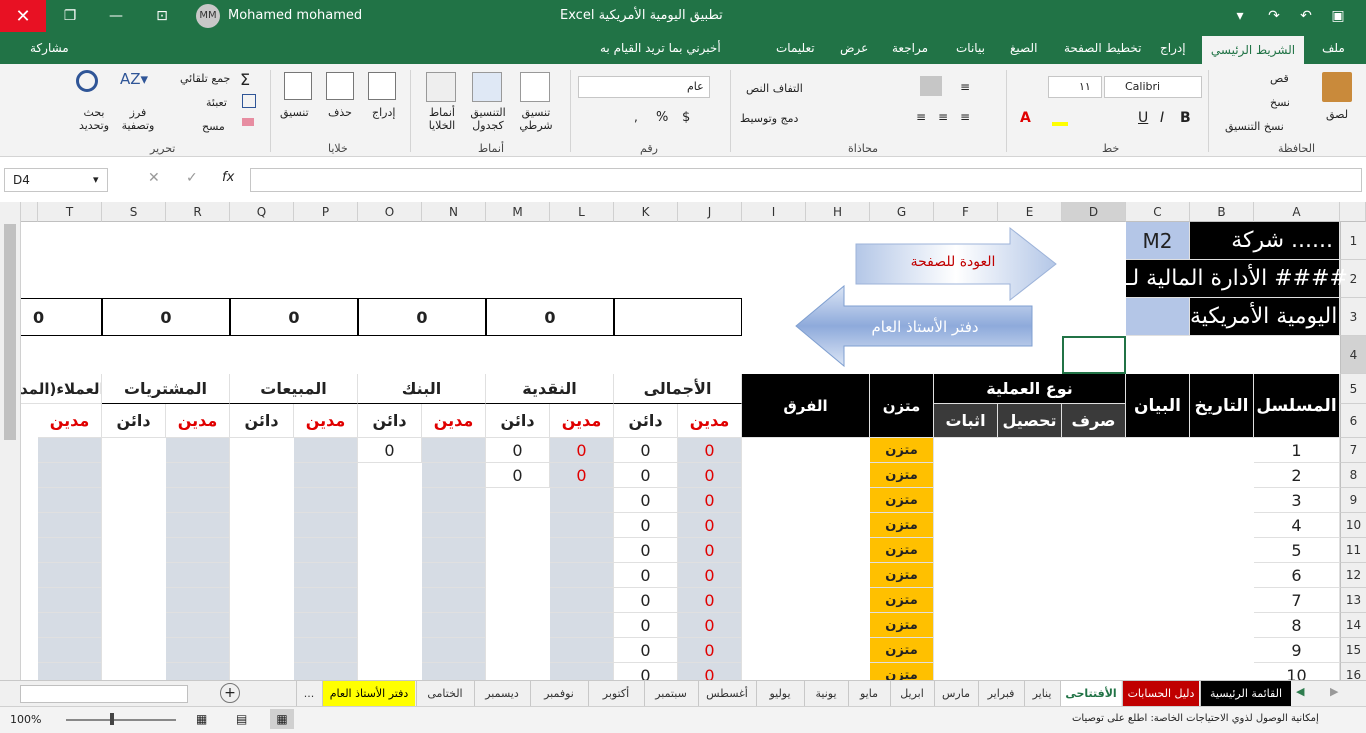 The image size is (1366, 733). I want to click on debit-header-1: مدين, so click(582, 421).